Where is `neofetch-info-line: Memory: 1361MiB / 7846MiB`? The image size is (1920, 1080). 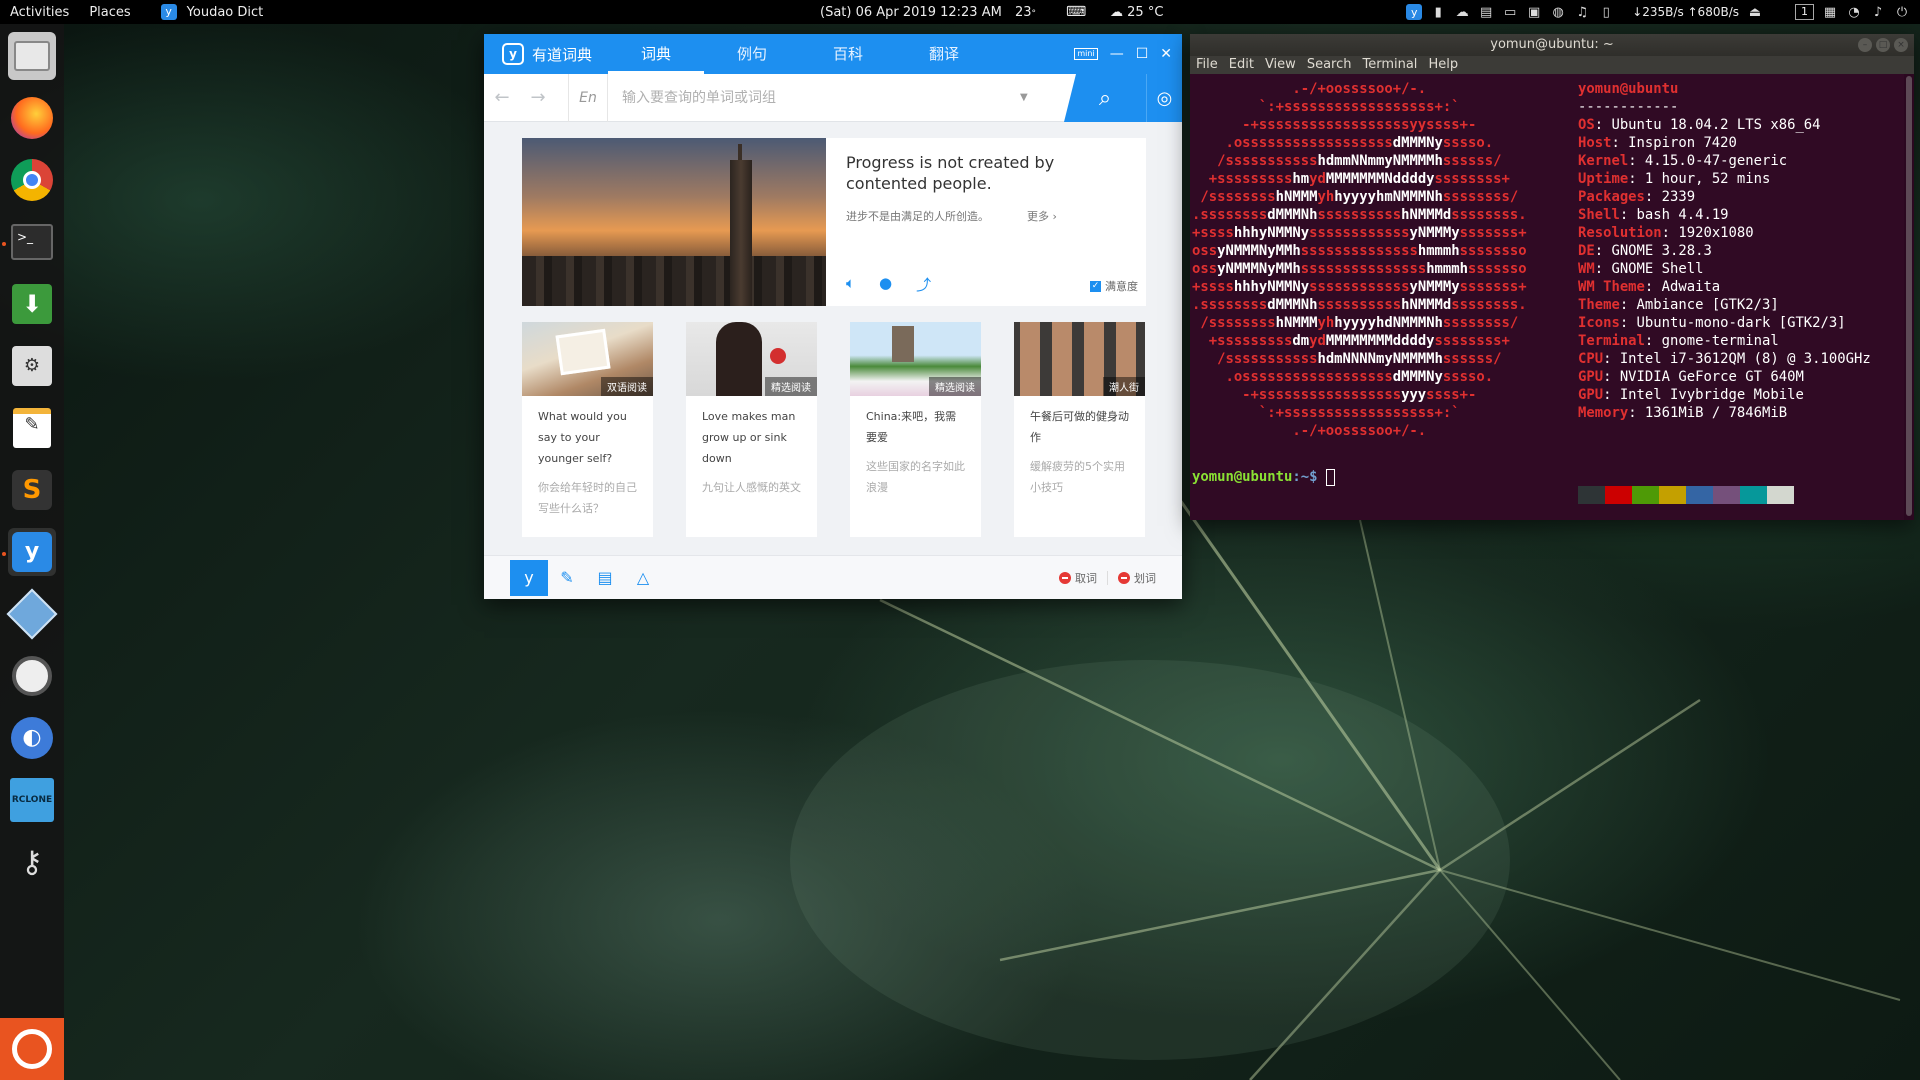 neofetch-info-line: Memory: 1361MiB / 7846MiB is located at coordinates (1683, 413).